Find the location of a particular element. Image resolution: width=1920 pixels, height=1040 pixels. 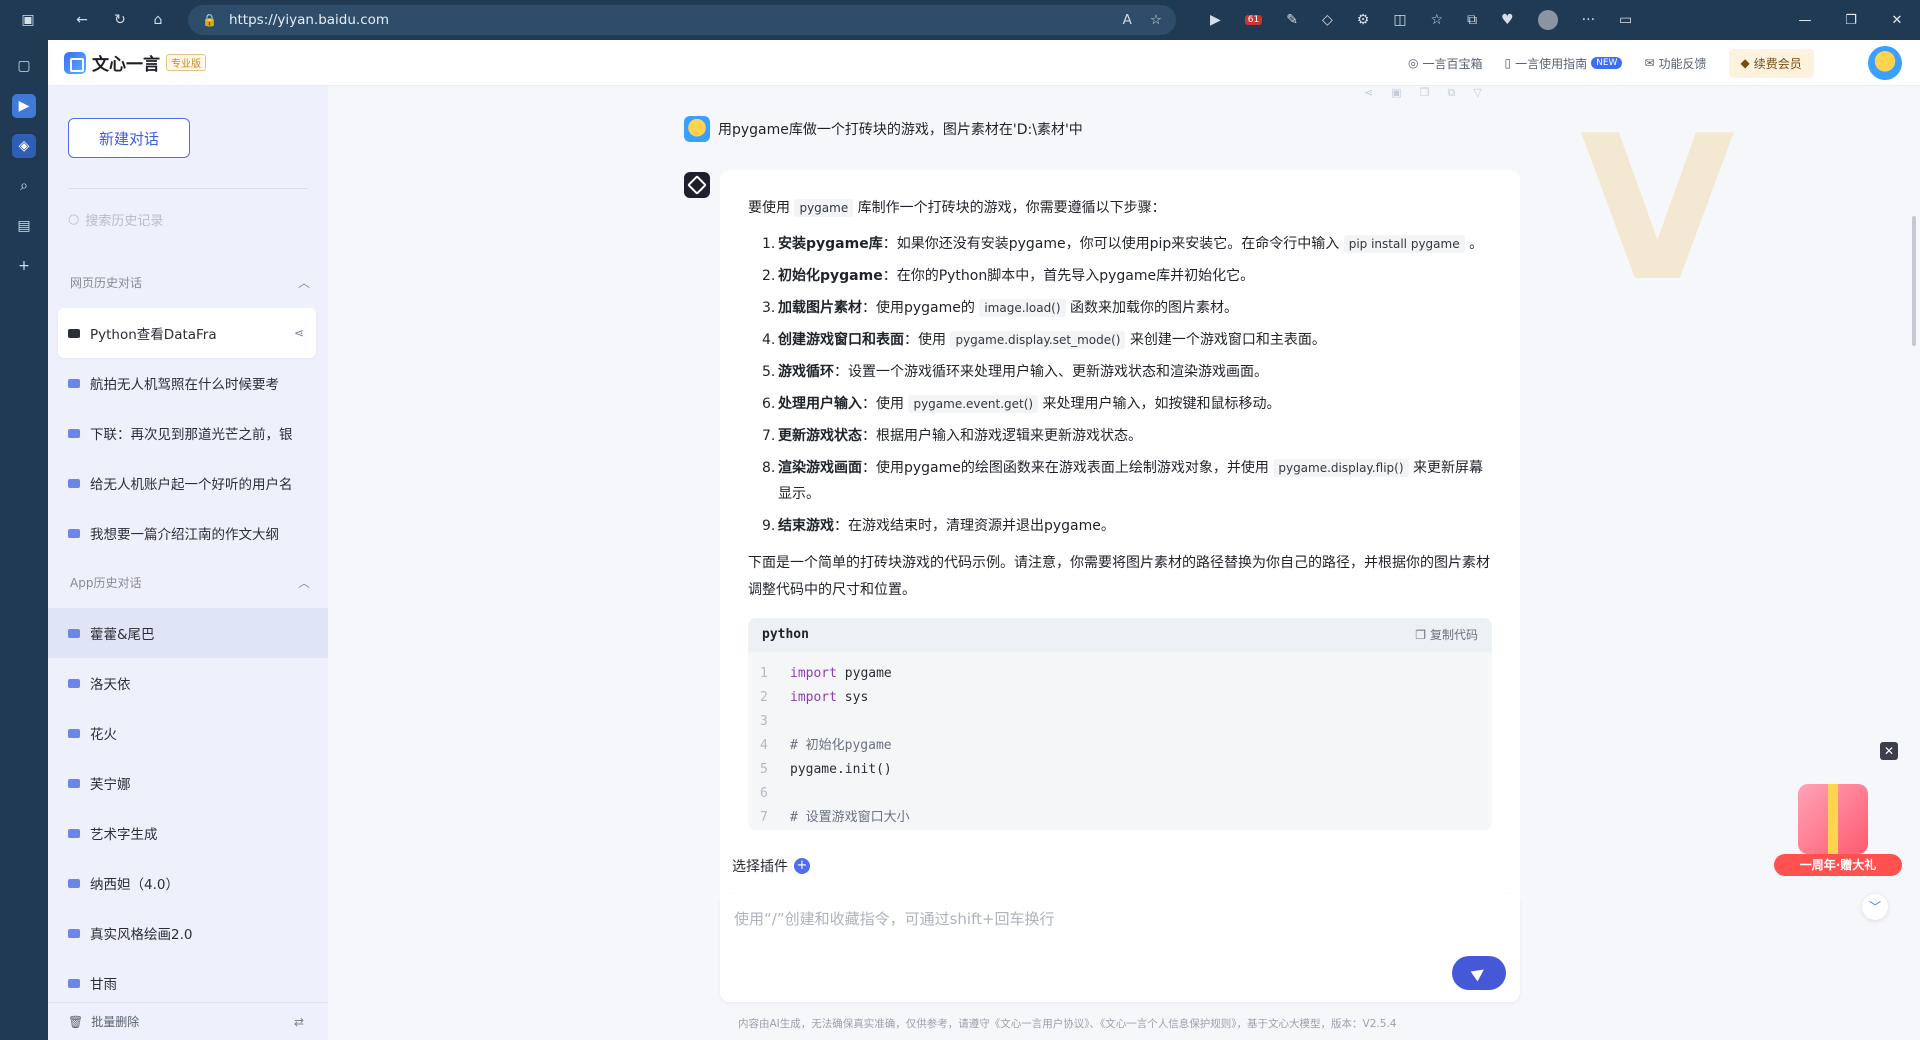

yiyan-app-icon: ◈ is located at coordinates (24, 146).